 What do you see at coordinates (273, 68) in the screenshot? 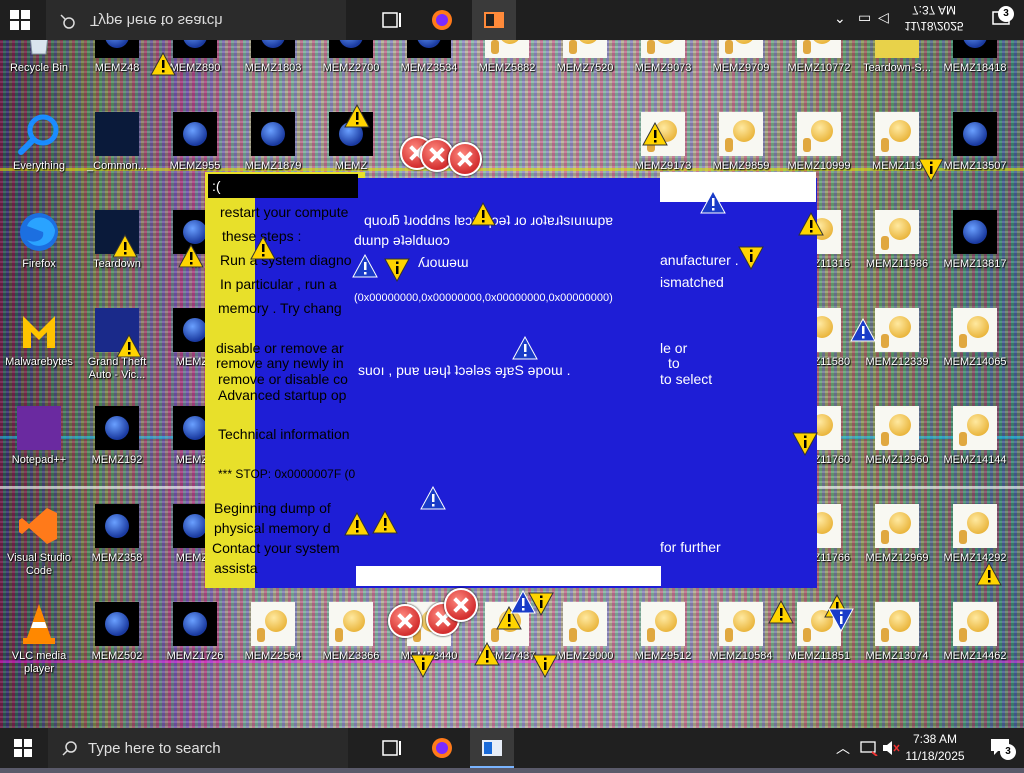
I see `icon-label: MEMZ1803` at bounding box center [273, 68].